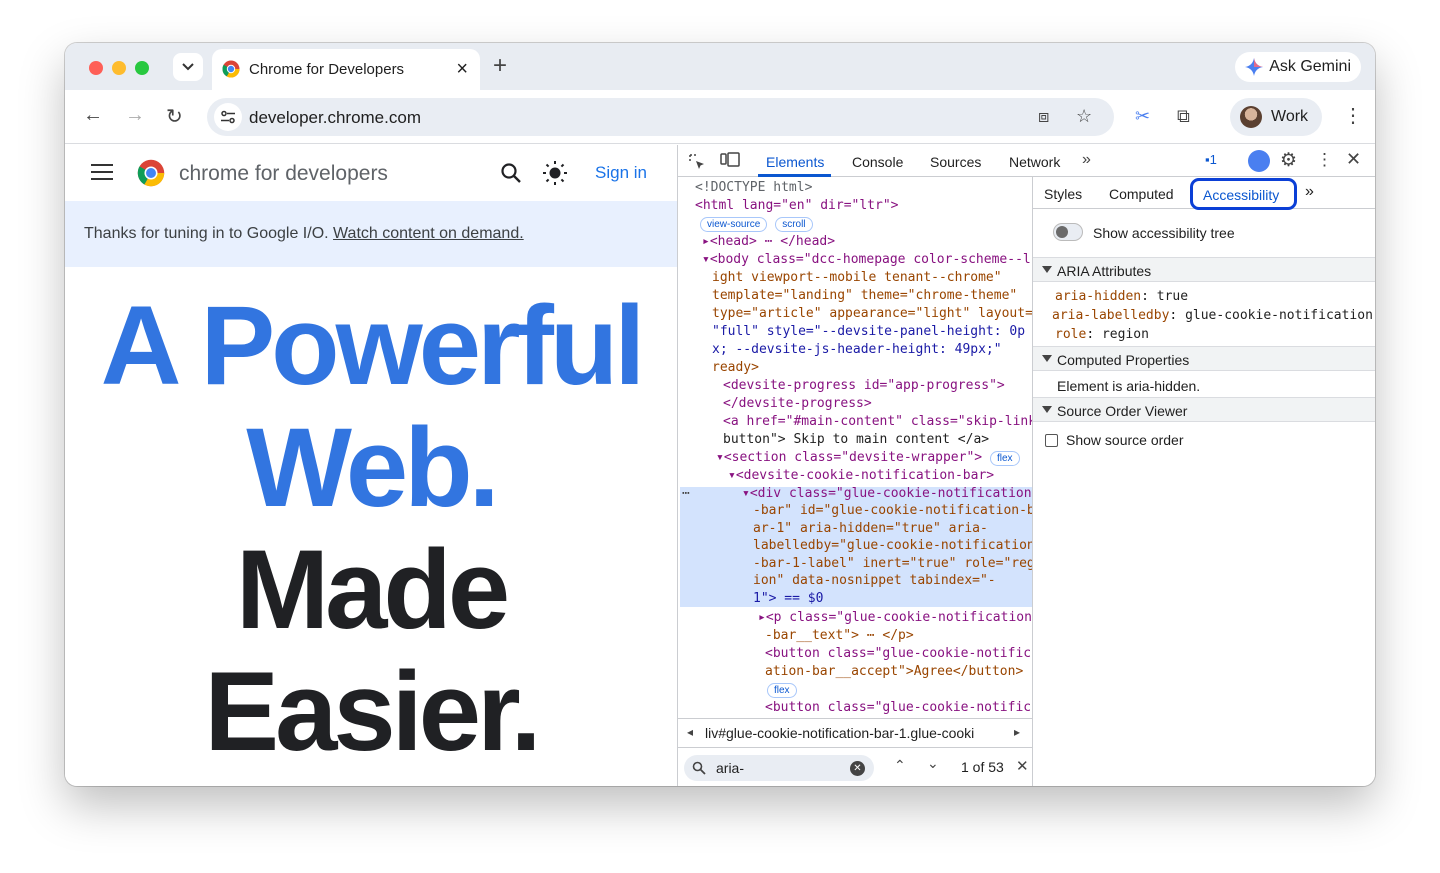  I want to click on close-tab-icon: ×, so click(462, 69).